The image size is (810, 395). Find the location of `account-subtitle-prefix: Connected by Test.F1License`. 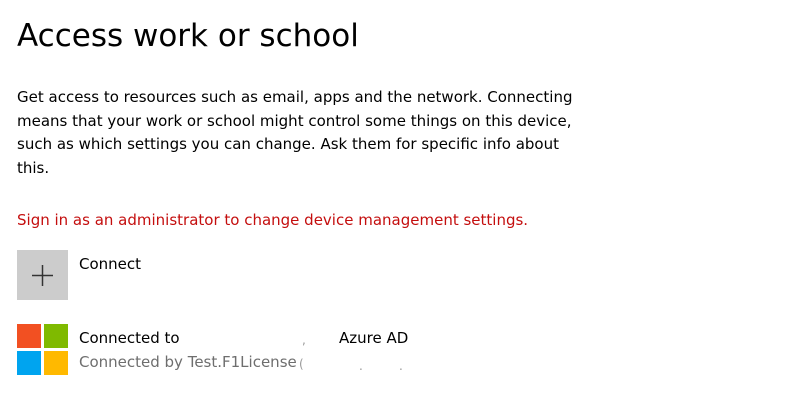

account-subtitle-prefix: Connected by Test.F1License is located at coordinates (188, 362).